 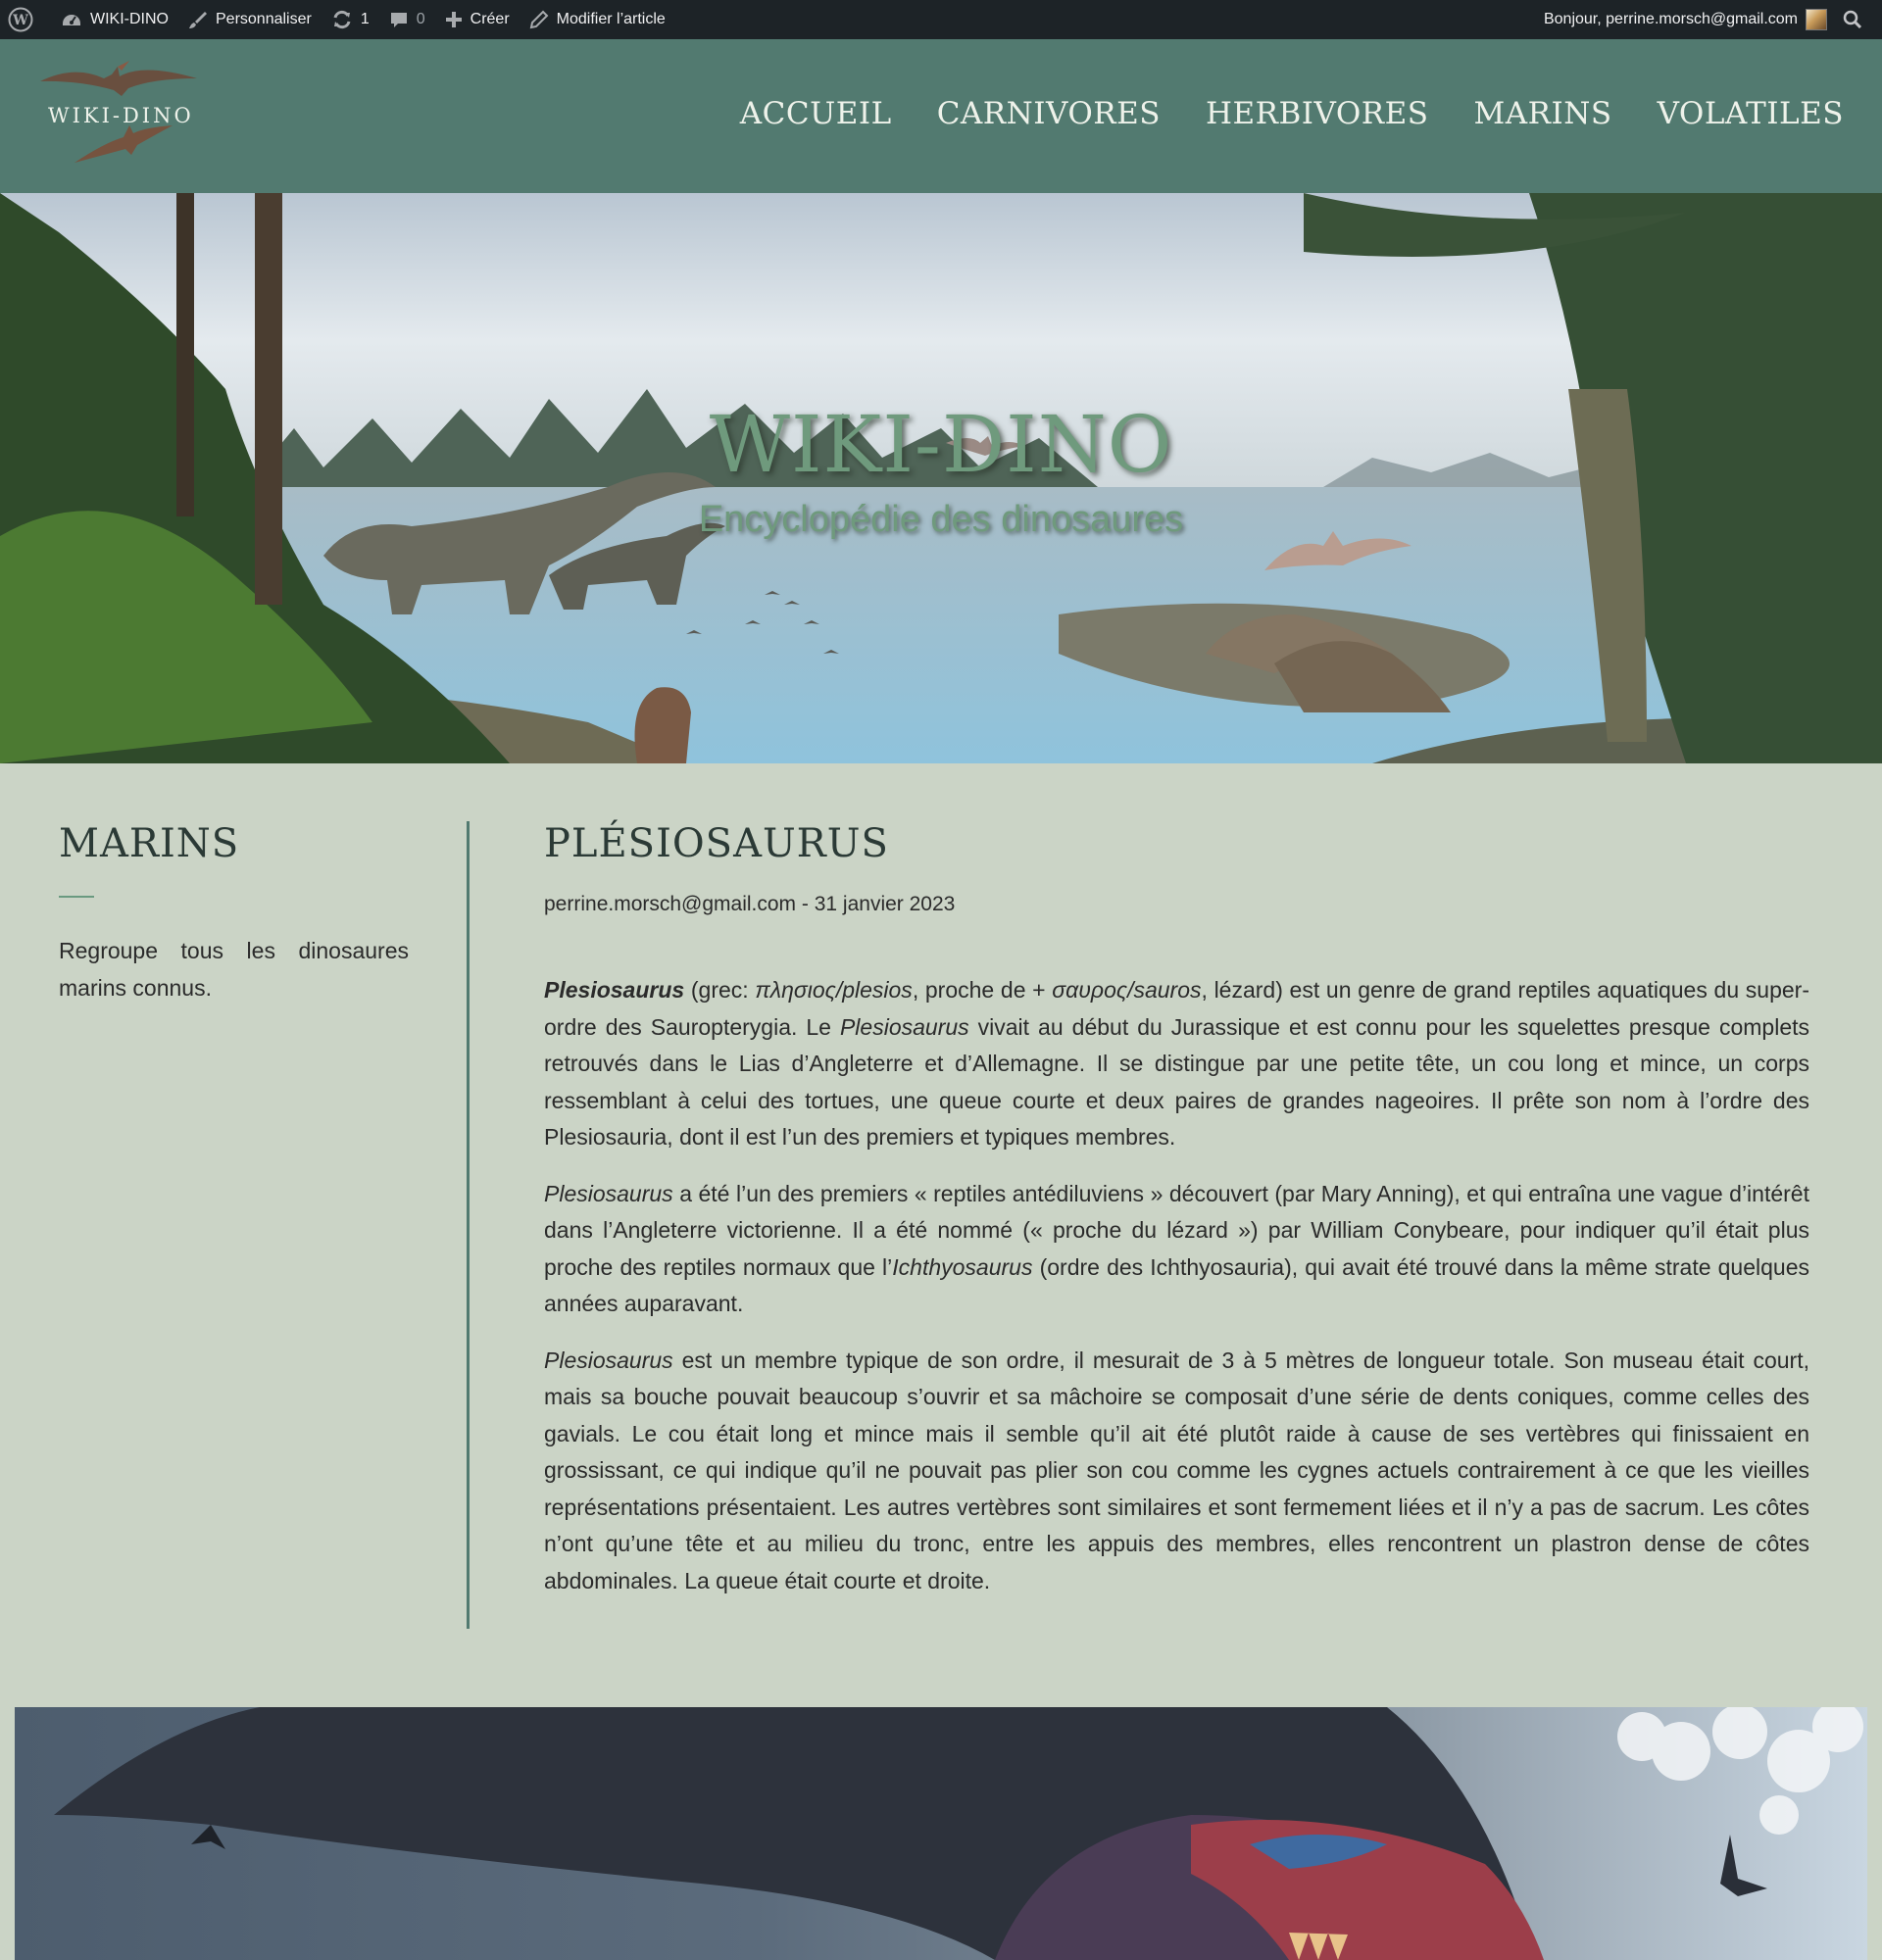 What do you see at coordinates (670, 904) in the screenshot?
I see `author-link: perrine.morsch@gmail.com` at bounding box center [670, 904].